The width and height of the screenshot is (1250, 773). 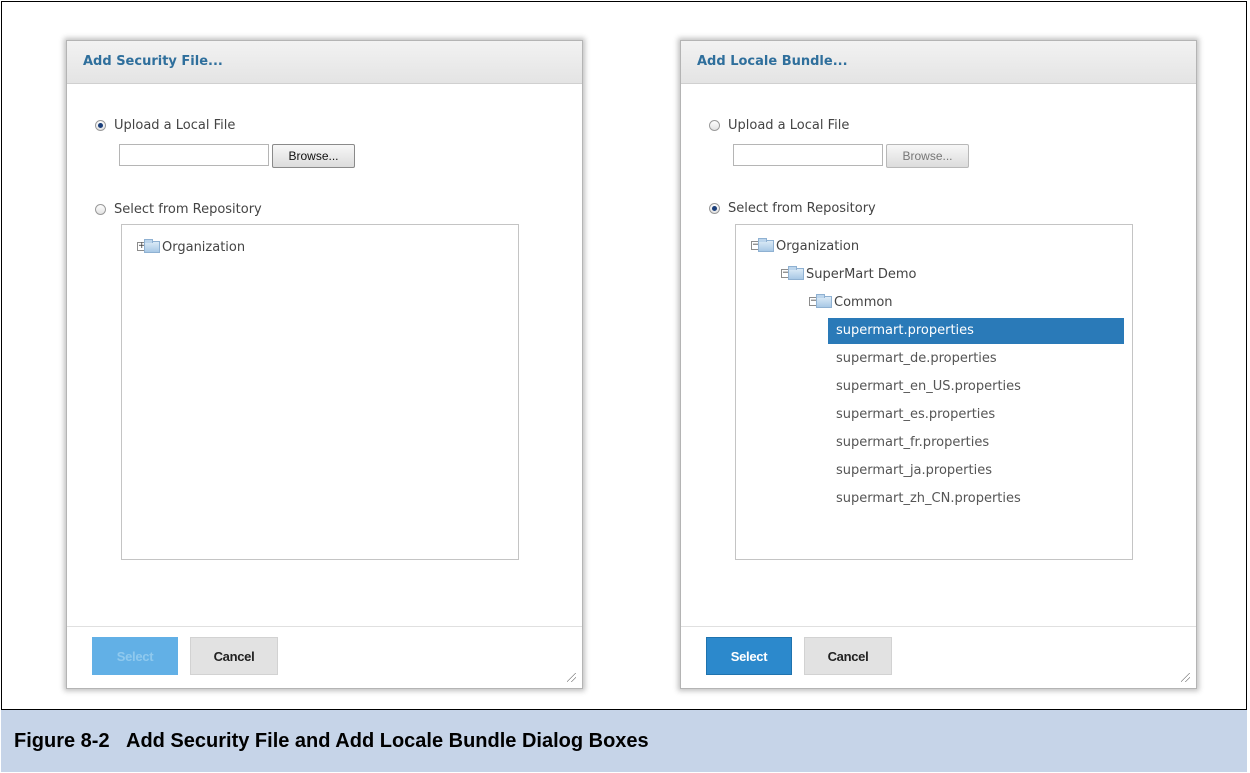 I want to click on tree-node-common: − Common, so click(x=851, y=302).